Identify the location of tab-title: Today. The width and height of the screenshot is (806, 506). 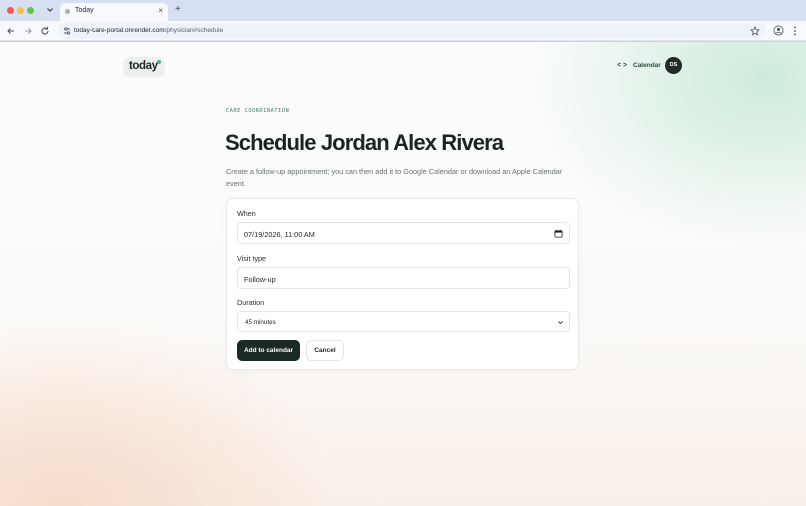
(84, 10).